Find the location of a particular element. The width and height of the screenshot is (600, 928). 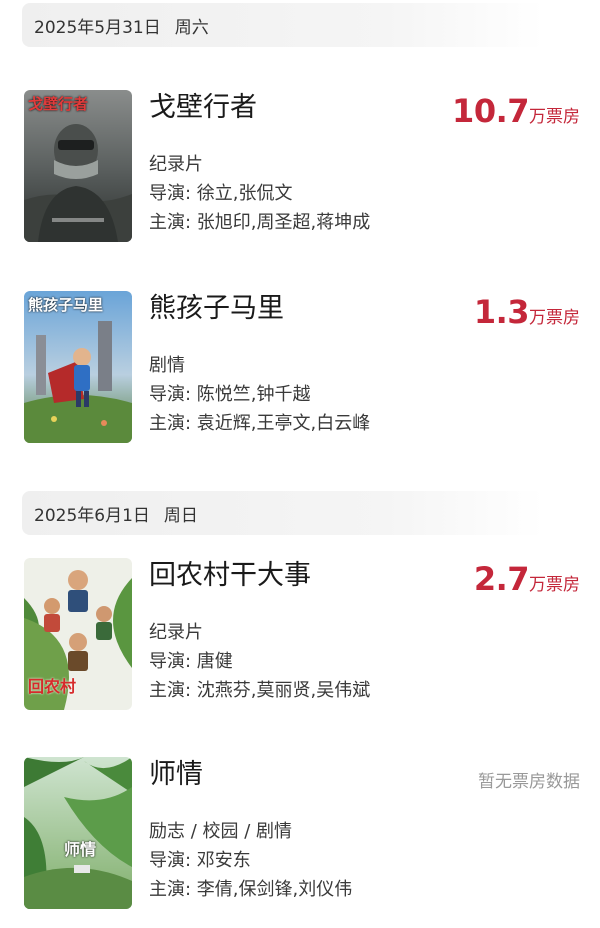

movie-poster: 回农村 is located at coordinates (78, 634).